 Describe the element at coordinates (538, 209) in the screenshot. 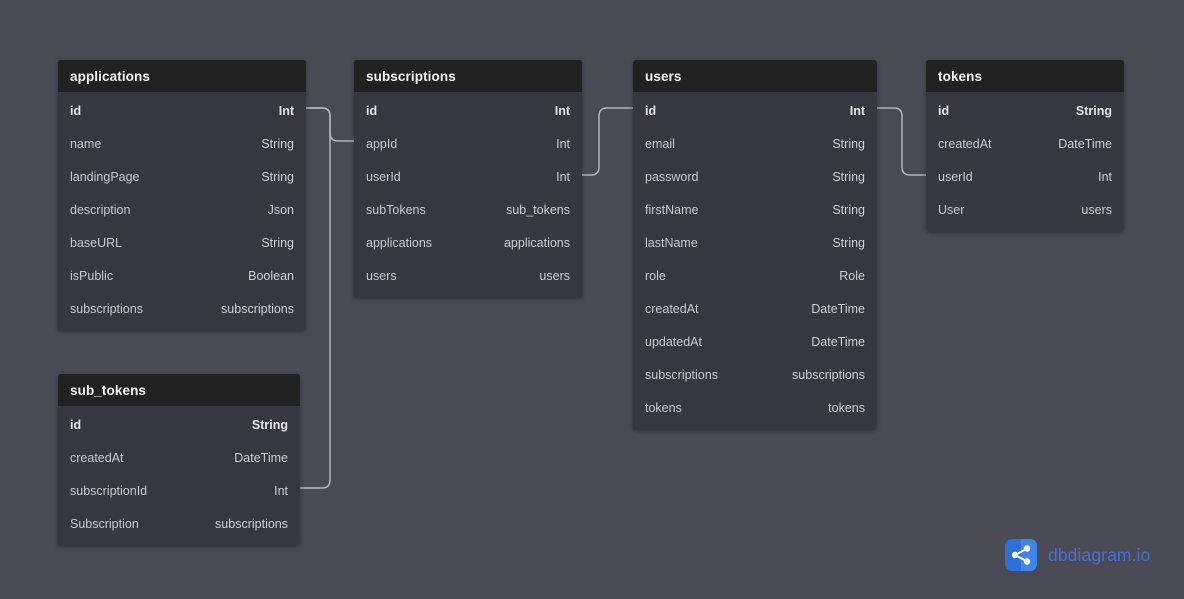

I see `field-type: sub_tokens` at that location.